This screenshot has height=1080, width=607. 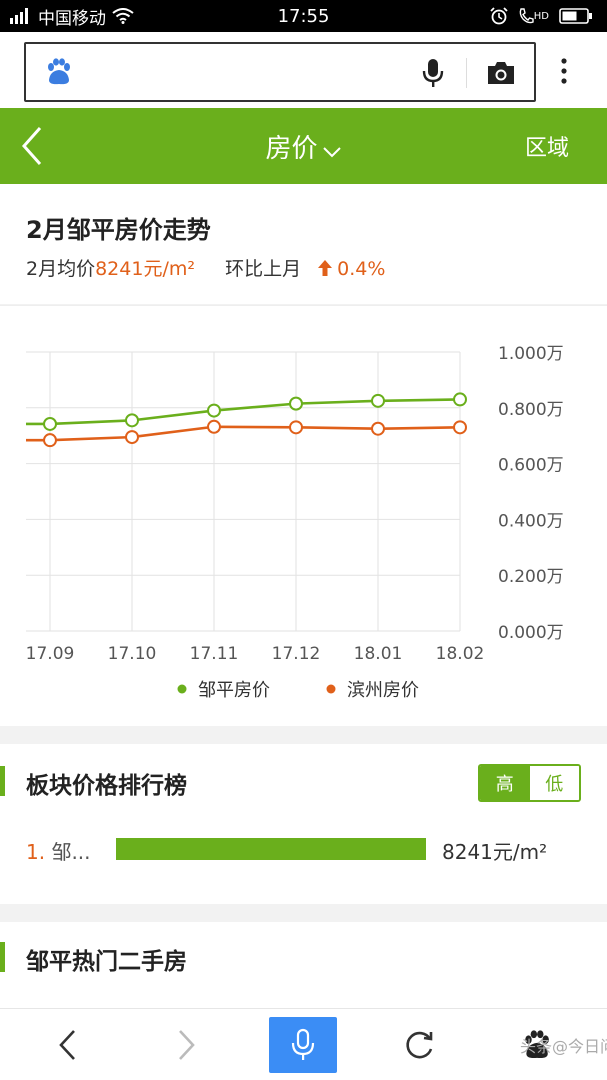 What do you see at coordinates (123, 16) in the screenshot?
I see `wifi-icon` at bounding box center [123, 16].